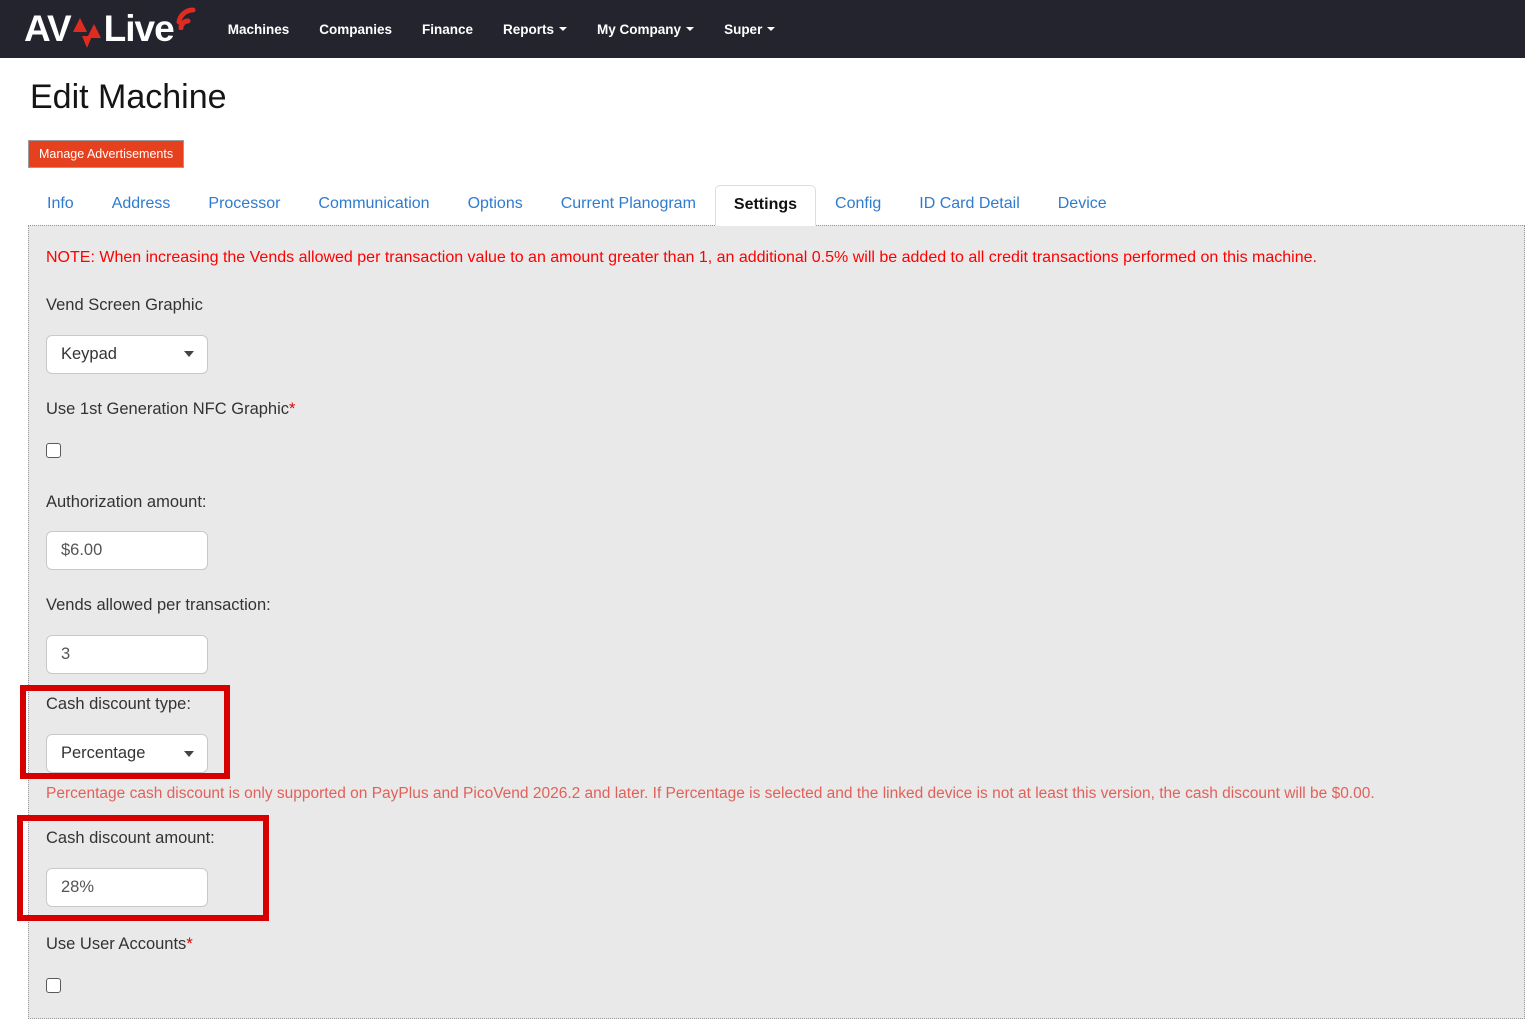 The height and width of the screenshot is (1019, 1525). I want to click on vend-screen-graphic-label: Vend Screen Graphic, so click(124, 304).